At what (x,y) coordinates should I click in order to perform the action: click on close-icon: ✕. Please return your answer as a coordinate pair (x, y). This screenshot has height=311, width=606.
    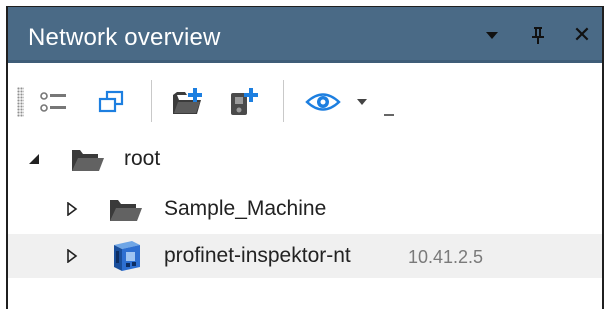
    Looking at the image, I should click on (582, 35).